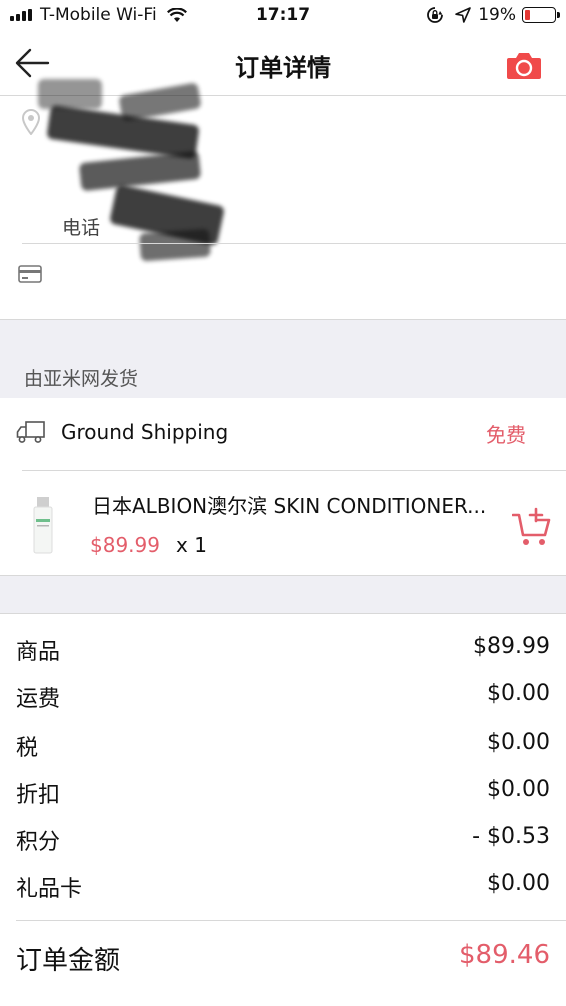  What do you see at coordinates (81, 228) in the screenshot?
I see `phone-label: 电话` at bounding box center [81, 228].